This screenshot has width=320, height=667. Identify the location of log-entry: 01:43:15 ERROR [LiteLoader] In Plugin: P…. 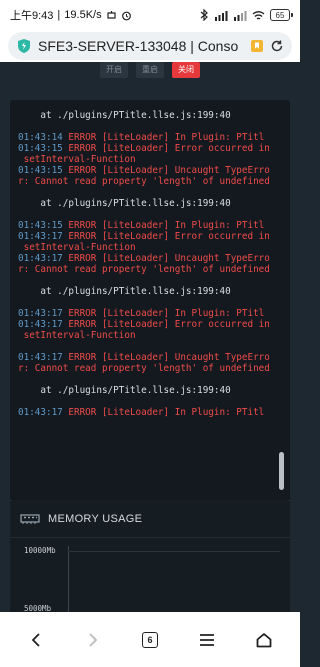
(150, 247).